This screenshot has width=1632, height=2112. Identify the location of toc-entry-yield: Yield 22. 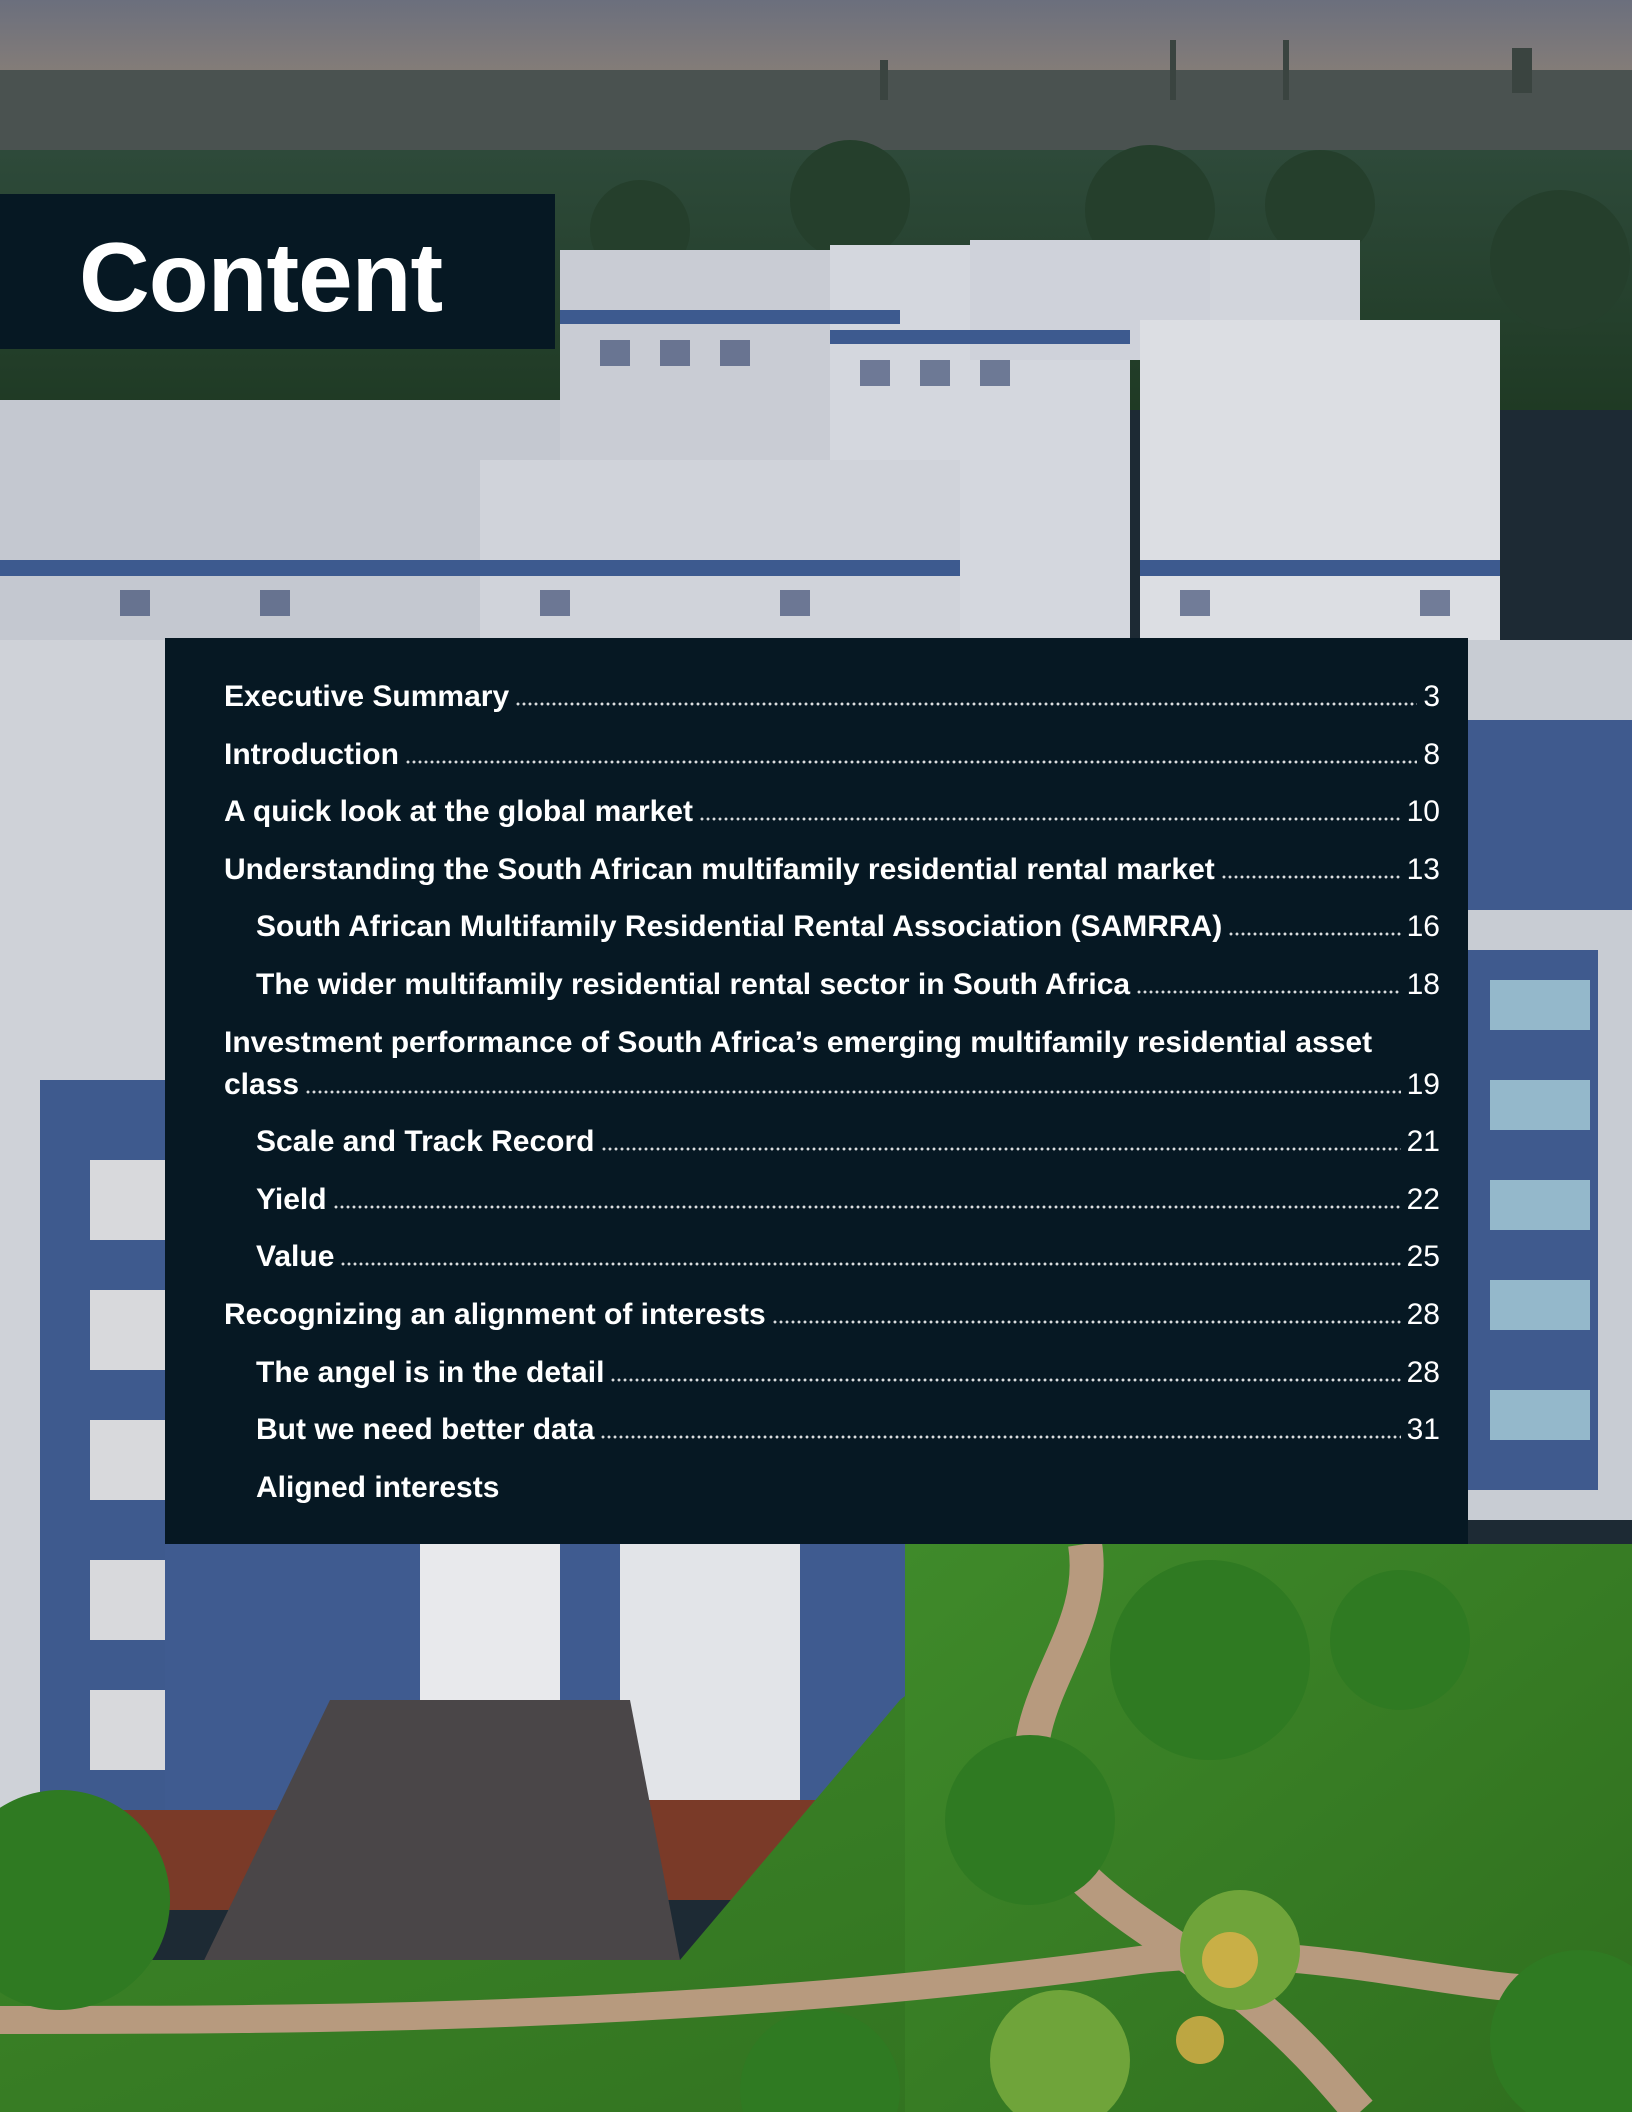
(832, 1200).